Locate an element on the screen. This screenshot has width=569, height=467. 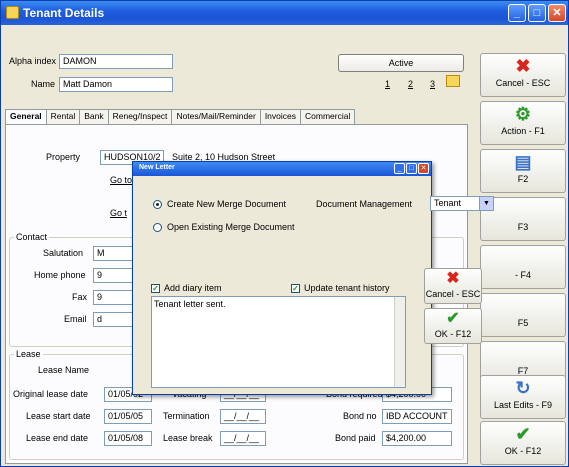
f5-label: F5 is located at coordinates (523, 323).